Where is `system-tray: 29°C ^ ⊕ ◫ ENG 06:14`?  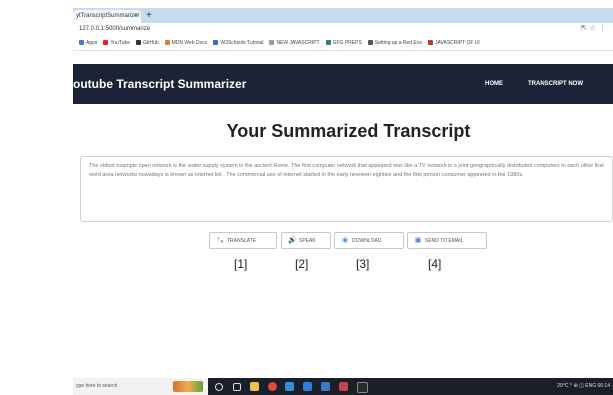 system-tray: 29°C ^ ⊕ ◫ ENG 06:14 is located at coordinates (583, 386).